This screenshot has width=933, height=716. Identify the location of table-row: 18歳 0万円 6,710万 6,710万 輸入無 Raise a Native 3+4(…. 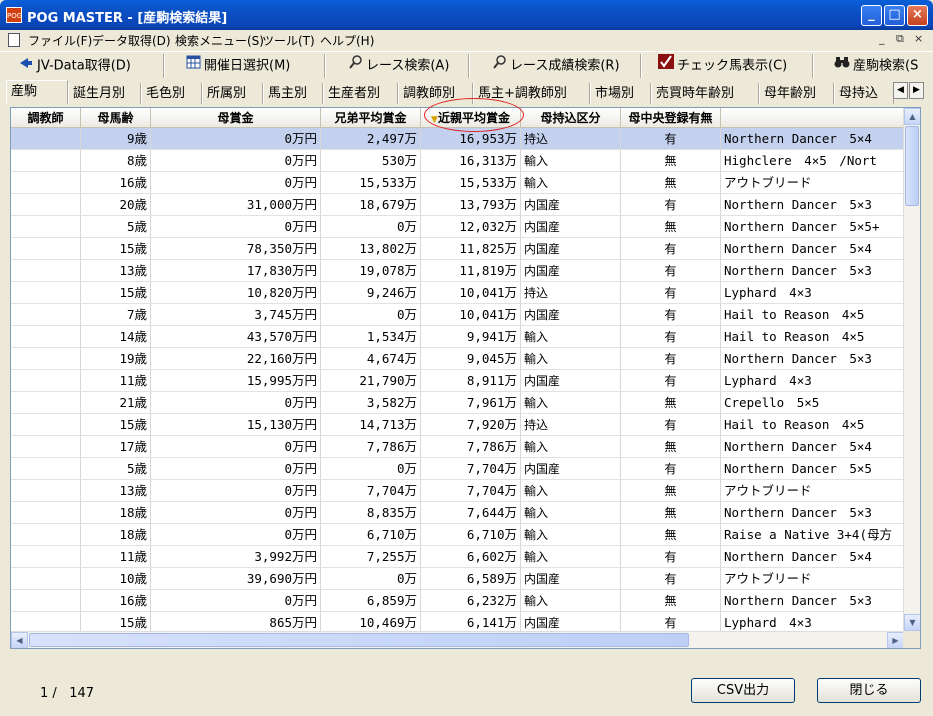
(458, 535).